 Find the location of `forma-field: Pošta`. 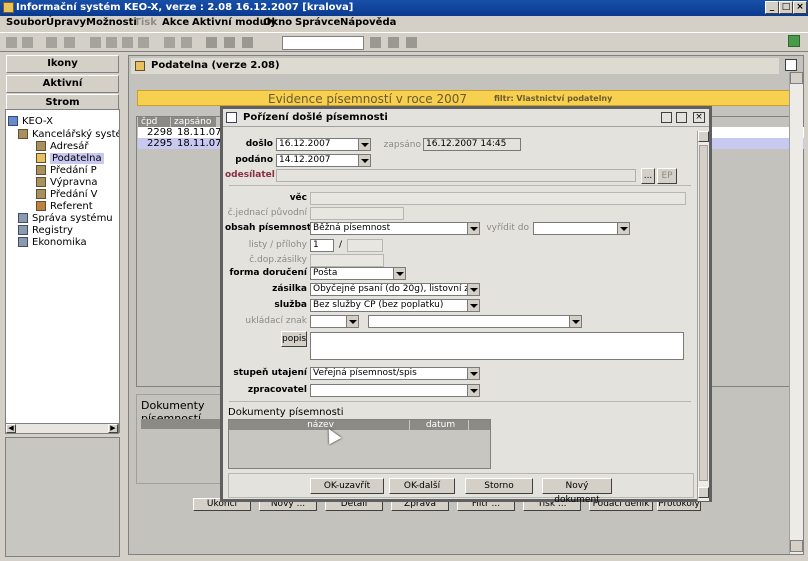

forma-field: Pošta is located at coordinates (353, 273).